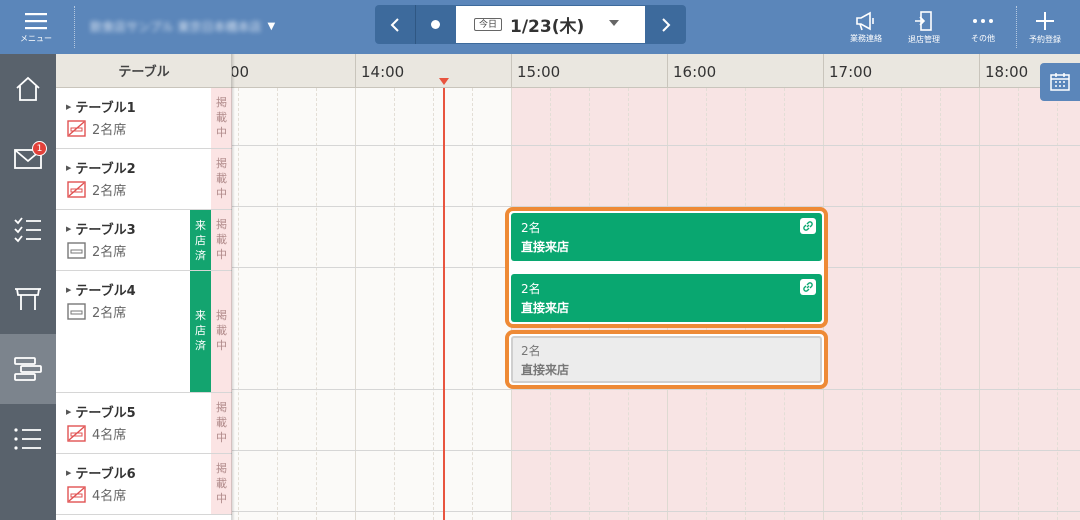 The width and height of the screenshot is (1080, 520). Describe the element at coordinates (144, 118) in the screenshot. I see `table-row: ▶ テーブル1 2名席 掲載中` at that location.